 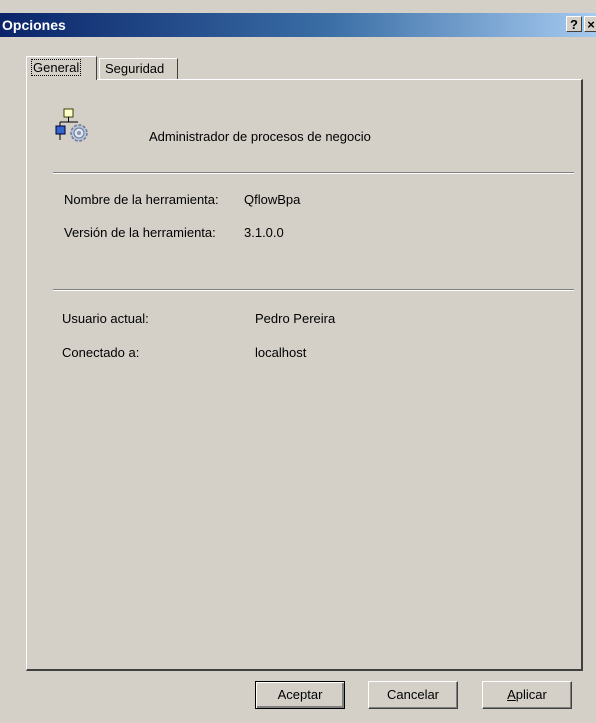 I want to click on tab-general: General, so click(x=61, y=68).